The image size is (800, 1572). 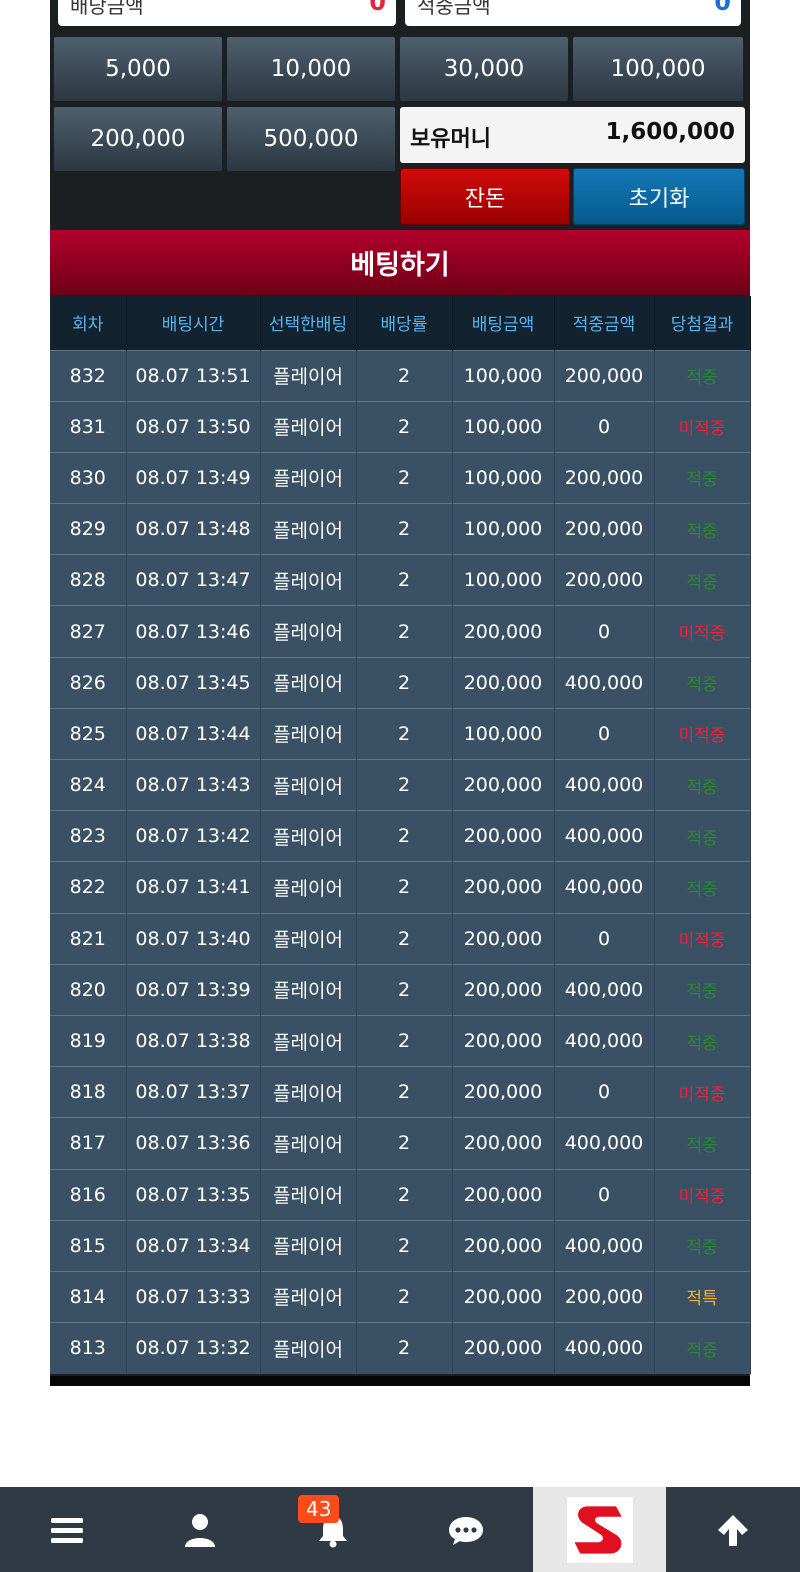 What do you see at coordinates (193, 1040) in the screenshot?
I see `bet-time-cell: 08.07 13:38` at bounding box center [193, 1040].